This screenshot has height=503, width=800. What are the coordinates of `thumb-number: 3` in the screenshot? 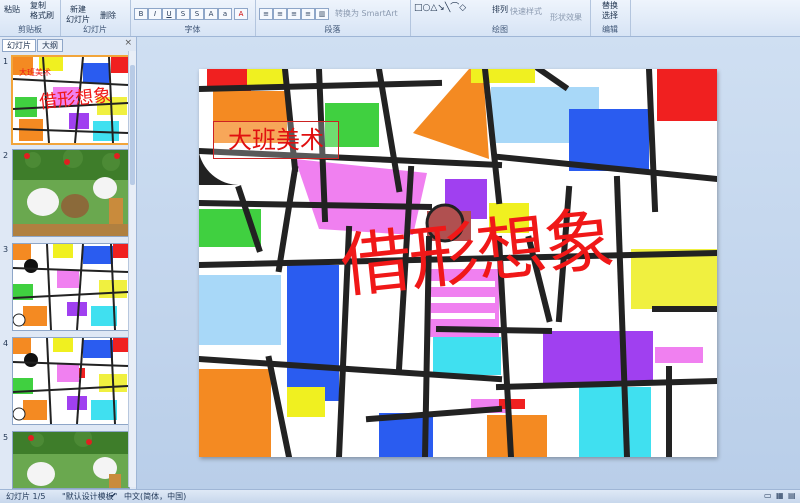 It's located at (6, 249).